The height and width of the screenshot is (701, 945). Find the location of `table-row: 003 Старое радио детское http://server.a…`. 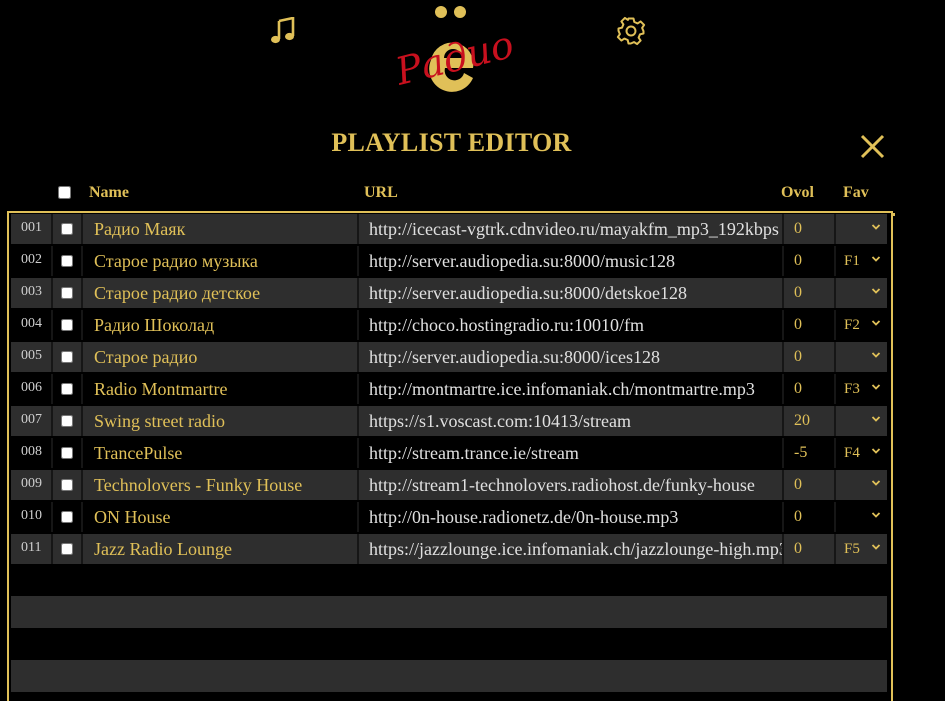

table-row: 003 Старое радио детское http://server.a… is located at coordinates (449, 293).